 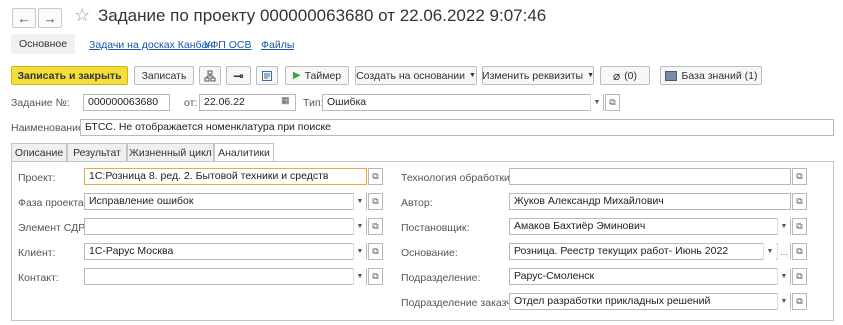 What do you see at coordinates (43, 44) in the screenshot?
I see `nav-main: Основное` at bounding box center [43, 44].